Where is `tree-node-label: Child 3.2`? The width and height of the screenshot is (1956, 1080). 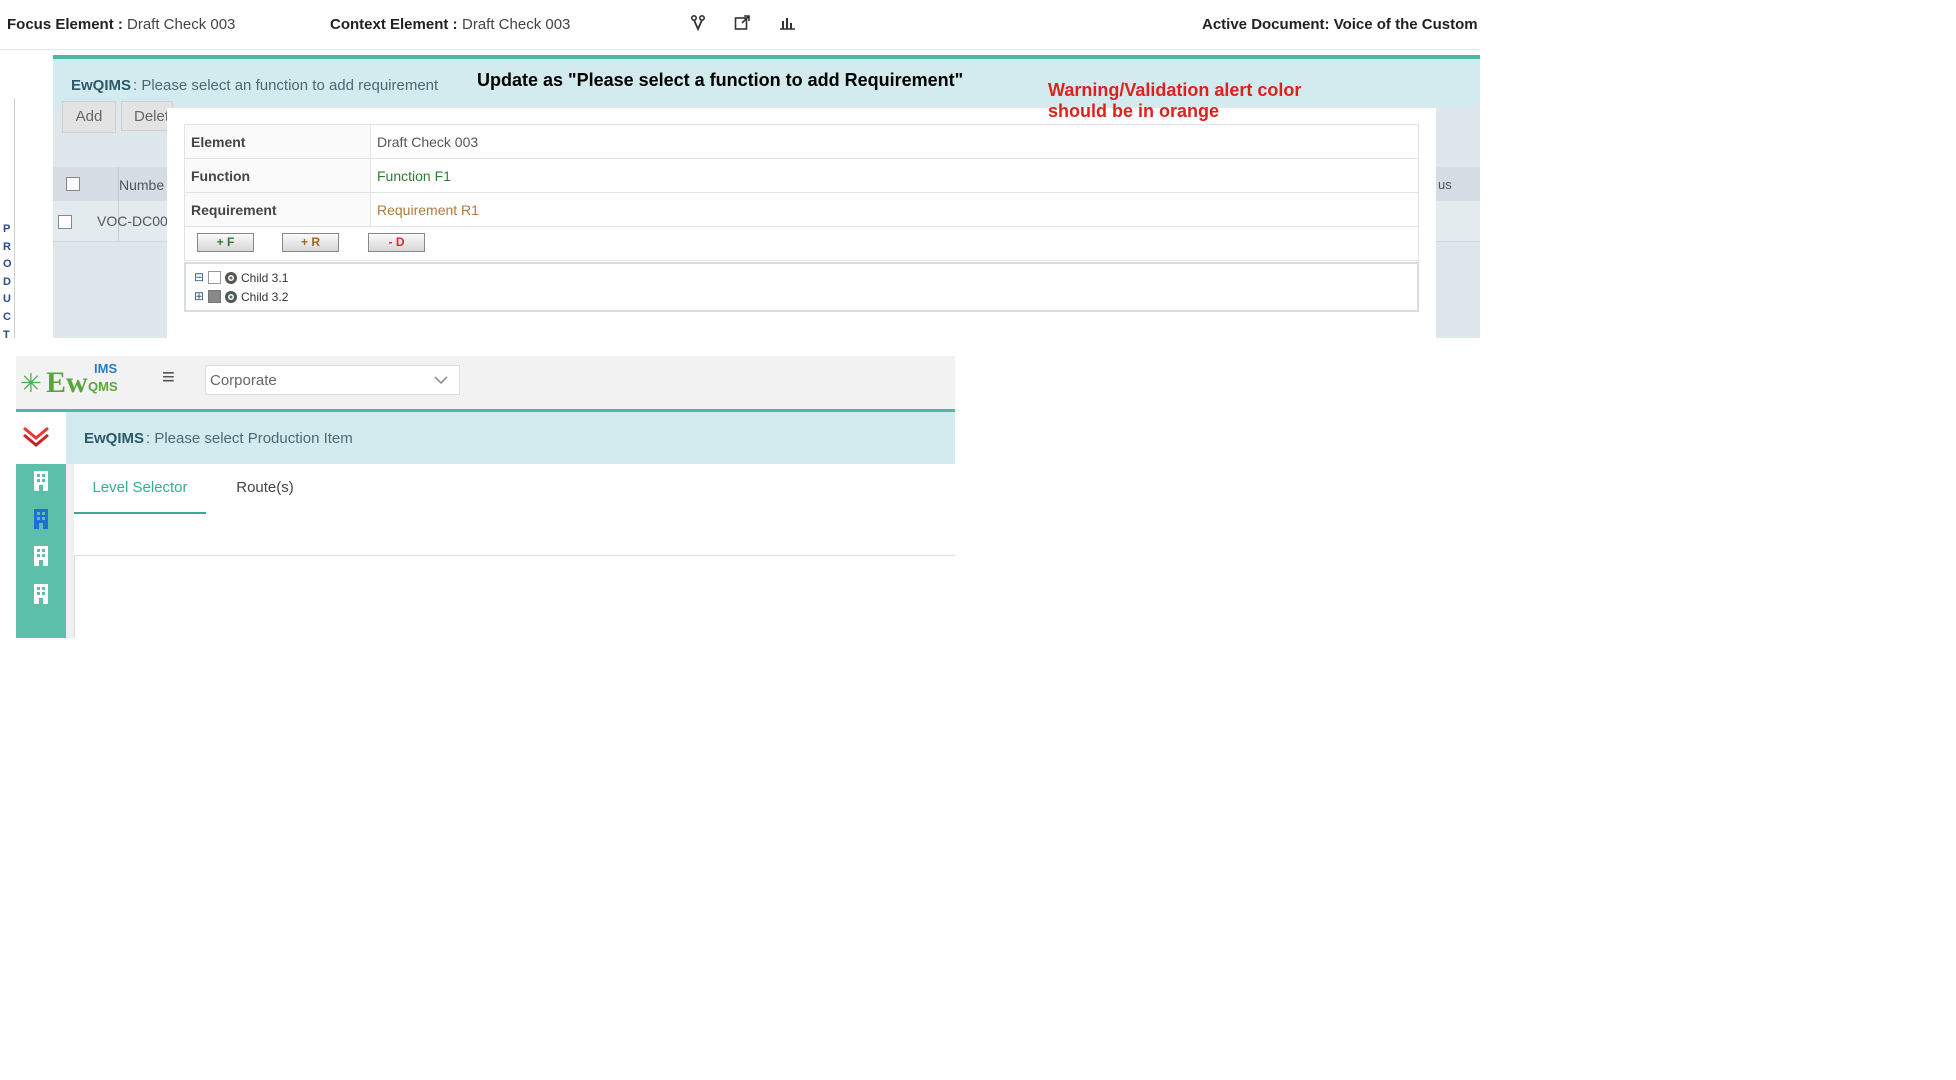
tree-node-label: Child 3.2 is located at coordinates (265, 297).